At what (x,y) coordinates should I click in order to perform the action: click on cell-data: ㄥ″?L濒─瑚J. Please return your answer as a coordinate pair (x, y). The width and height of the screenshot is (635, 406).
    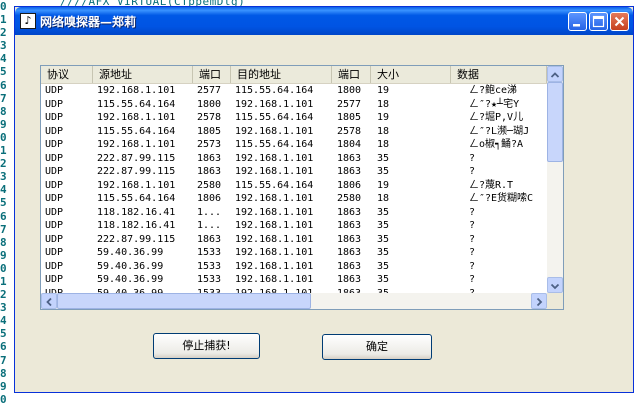
    Looking at the image, I should click on (499, 131).